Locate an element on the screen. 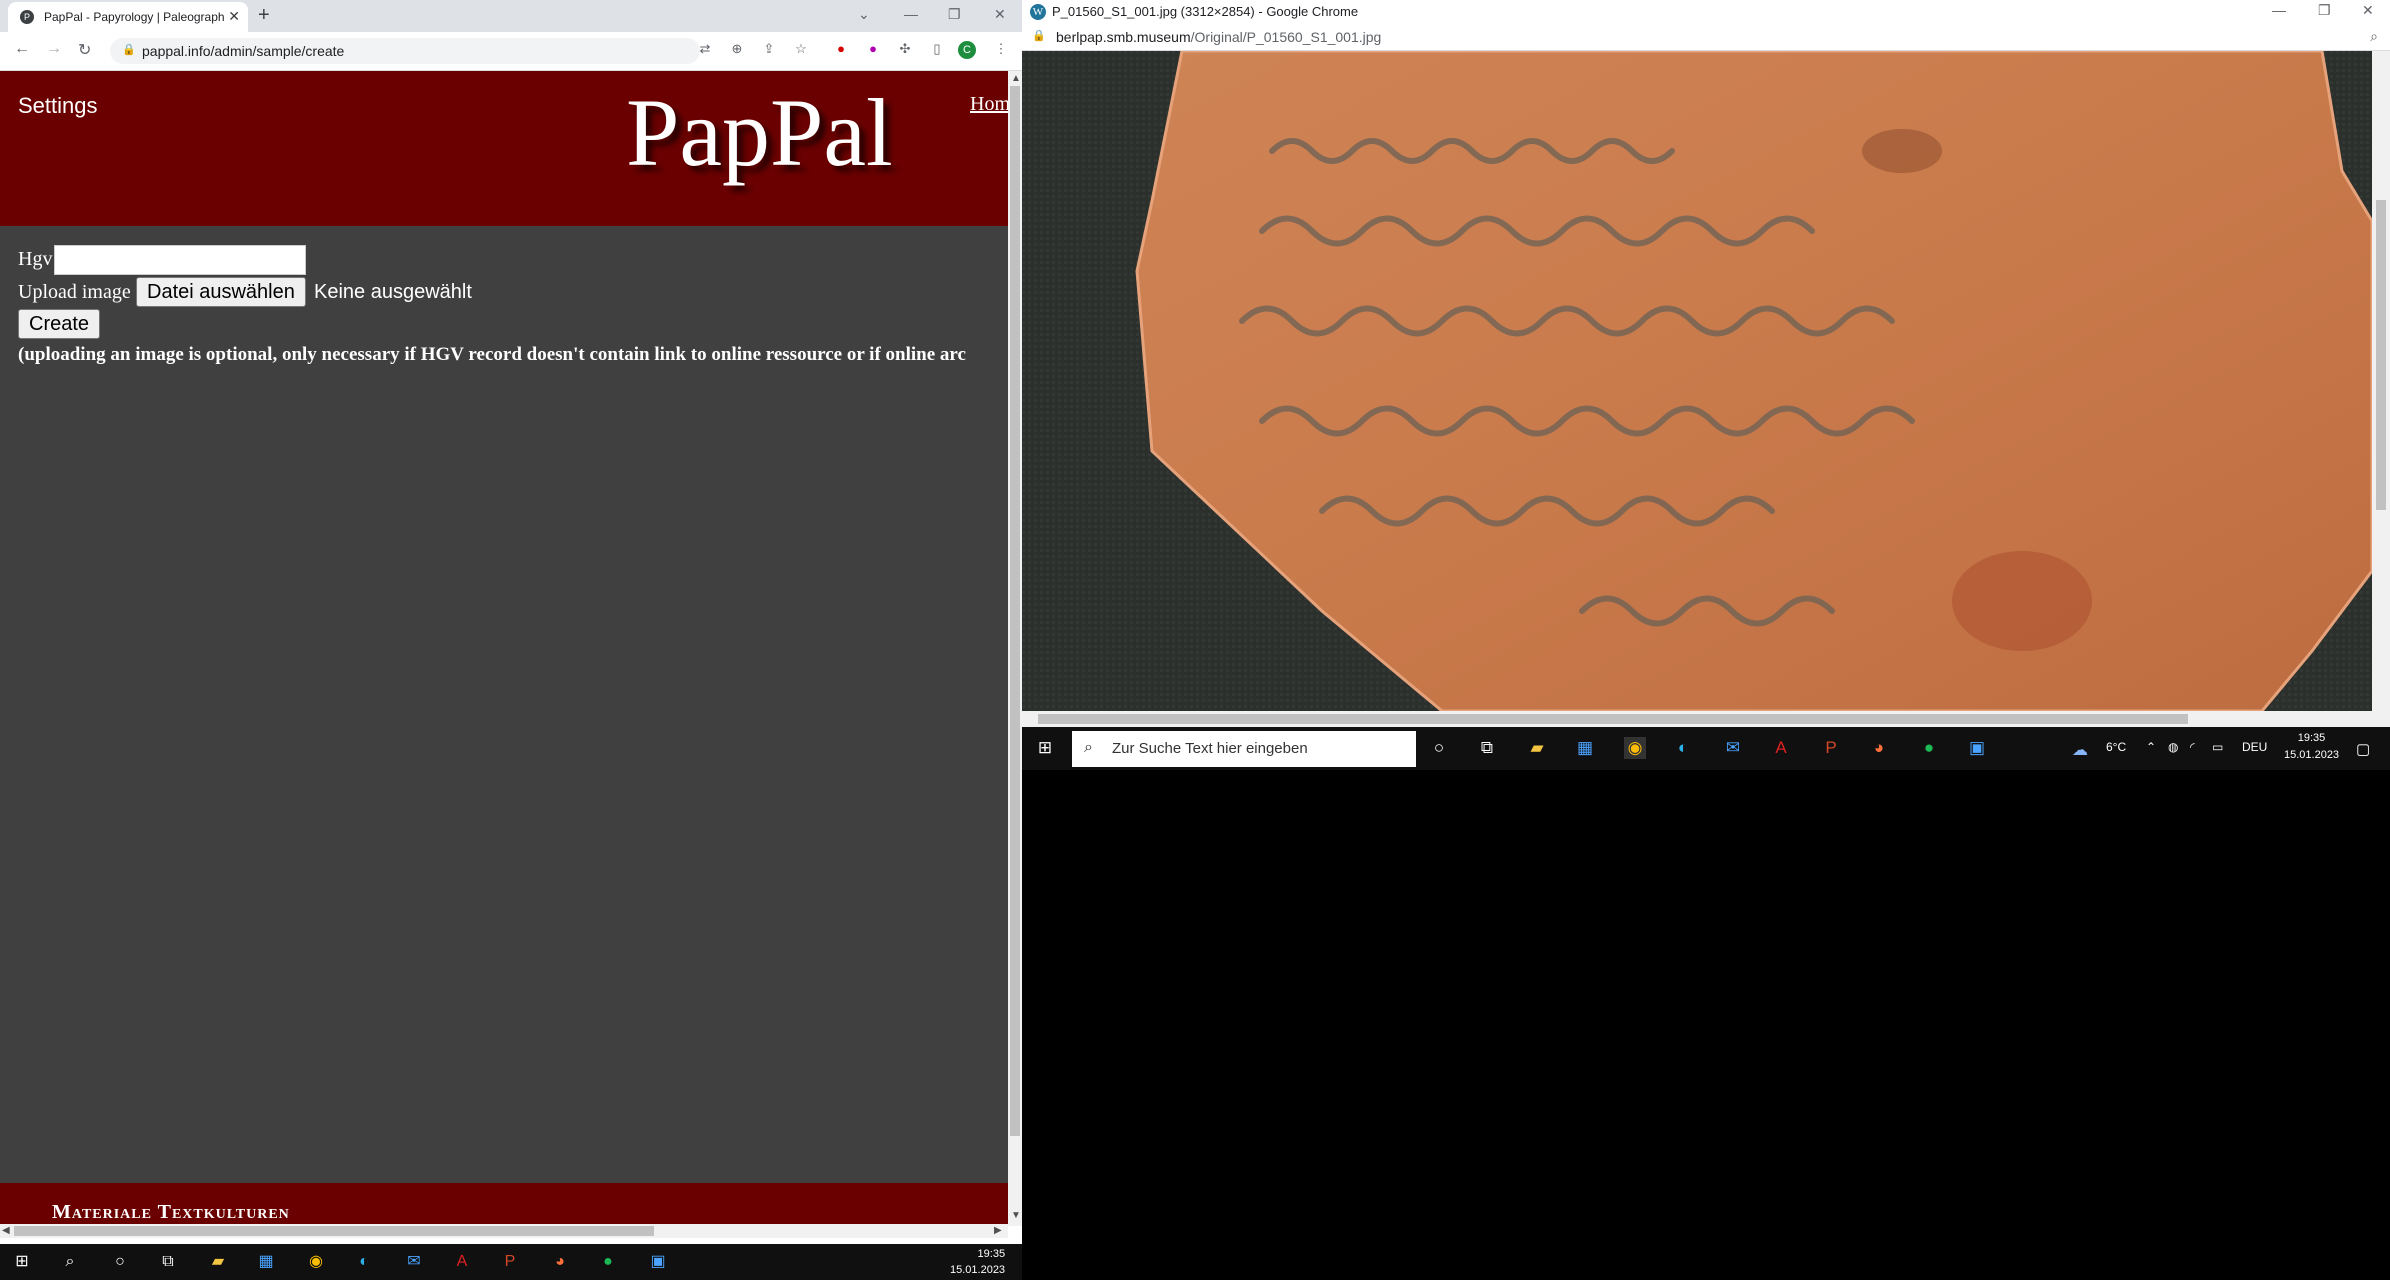  hgv-label: Hgv is located at coordinates (35, 259).